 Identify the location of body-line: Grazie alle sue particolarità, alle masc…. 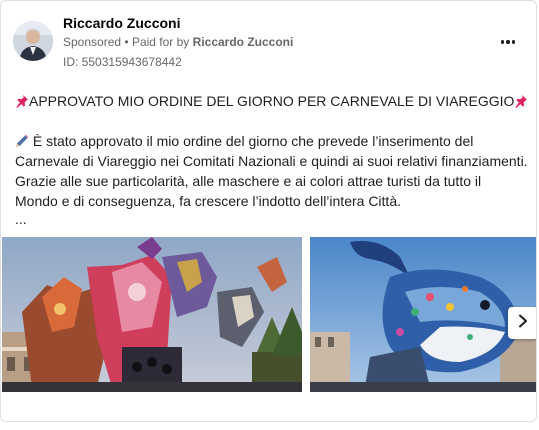
(248, 181).